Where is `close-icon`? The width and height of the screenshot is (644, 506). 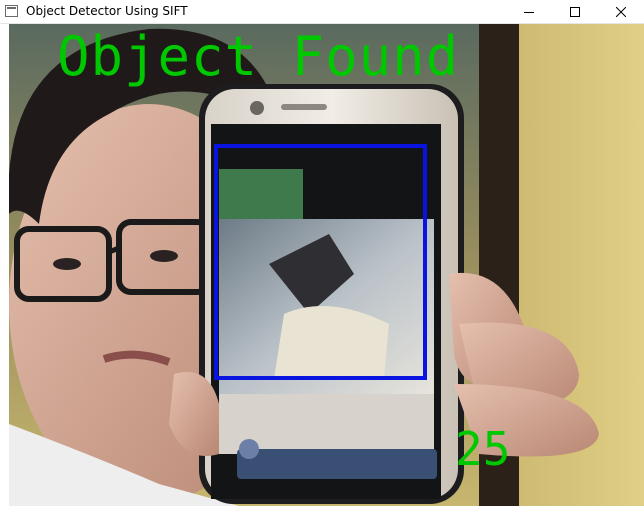 close-icon is located at coordinates (621, 11).